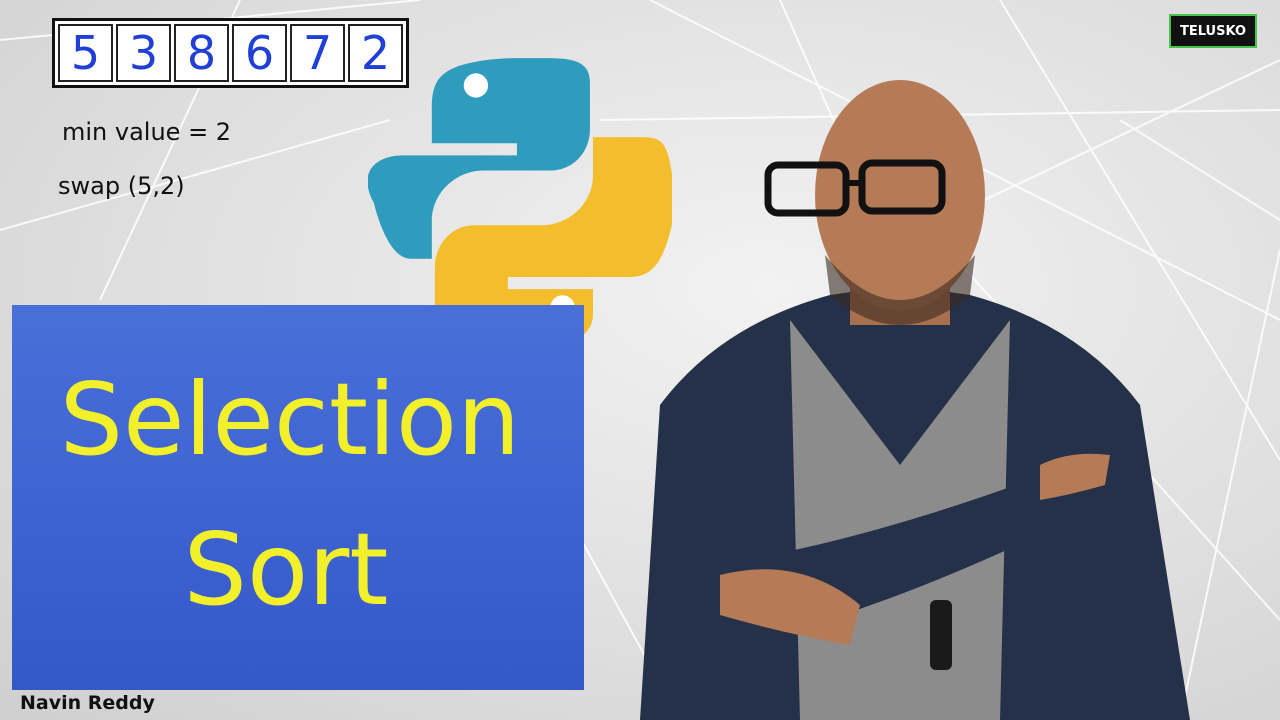 The width and height of the screenshot is (1280, 720). What do you see at coordinates (87, 703) in the screenshot?
I see `author-name: Navin Reddy` at bounding box center [87, 703].